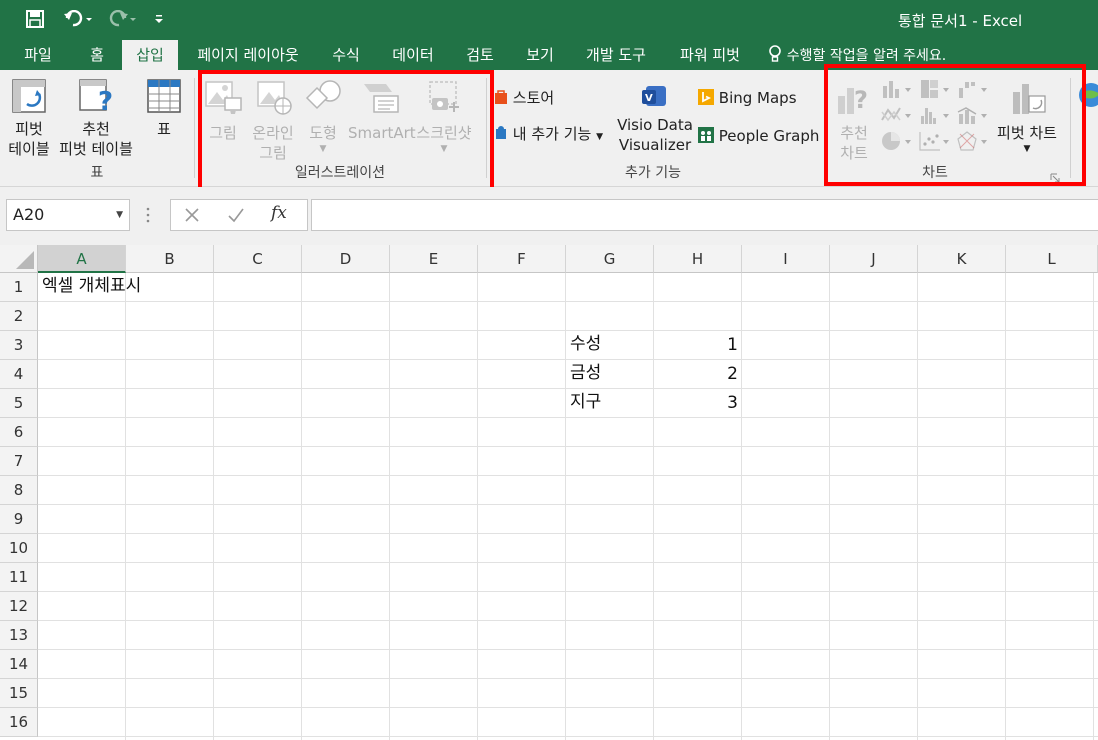  Describe the element at coordinates (434, 259) in the screenshot. I see `column-header-e: E` at that location.